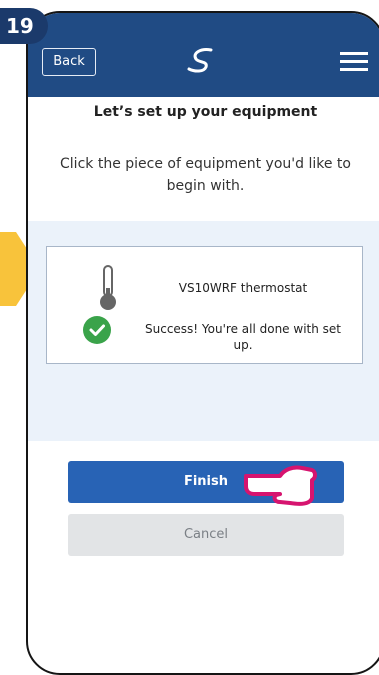 This screenshot has height=675, width=379. What do you see at coordinates (200, 60) in the screenshot?
I see `swirl-logo-icon` at bounding box center [200, 60].